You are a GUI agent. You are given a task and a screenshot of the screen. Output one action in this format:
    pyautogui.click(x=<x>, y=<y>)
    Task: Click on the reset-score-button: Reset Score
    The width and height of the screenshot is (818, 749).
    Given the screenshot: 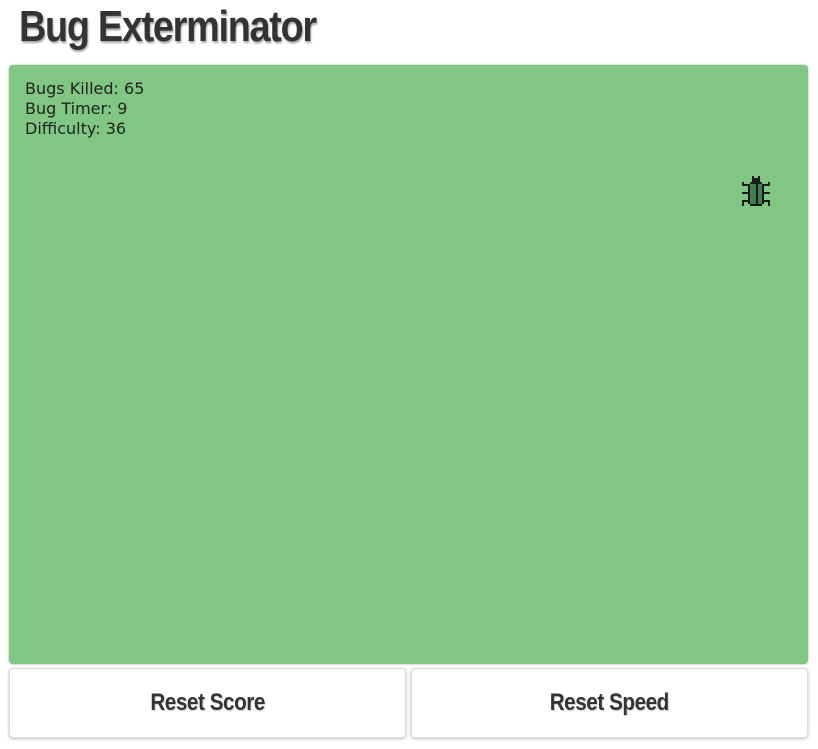 What is the action you would take?
    pyautogui.click(x=207, y=703)
    